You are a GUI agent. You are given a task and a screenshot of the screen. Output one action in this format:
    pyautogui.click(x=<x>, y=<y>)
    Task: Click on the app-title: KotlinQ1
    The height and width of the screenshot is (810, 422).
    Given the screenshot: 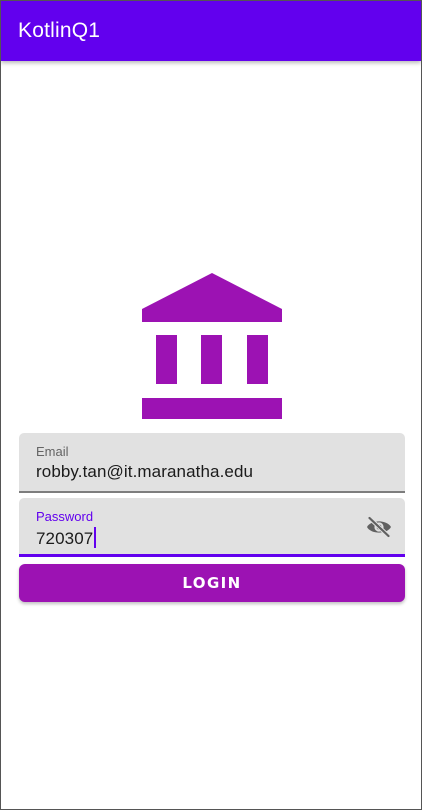 What is the action you would take?
    pyautogui.click(x=59, y=30)
    